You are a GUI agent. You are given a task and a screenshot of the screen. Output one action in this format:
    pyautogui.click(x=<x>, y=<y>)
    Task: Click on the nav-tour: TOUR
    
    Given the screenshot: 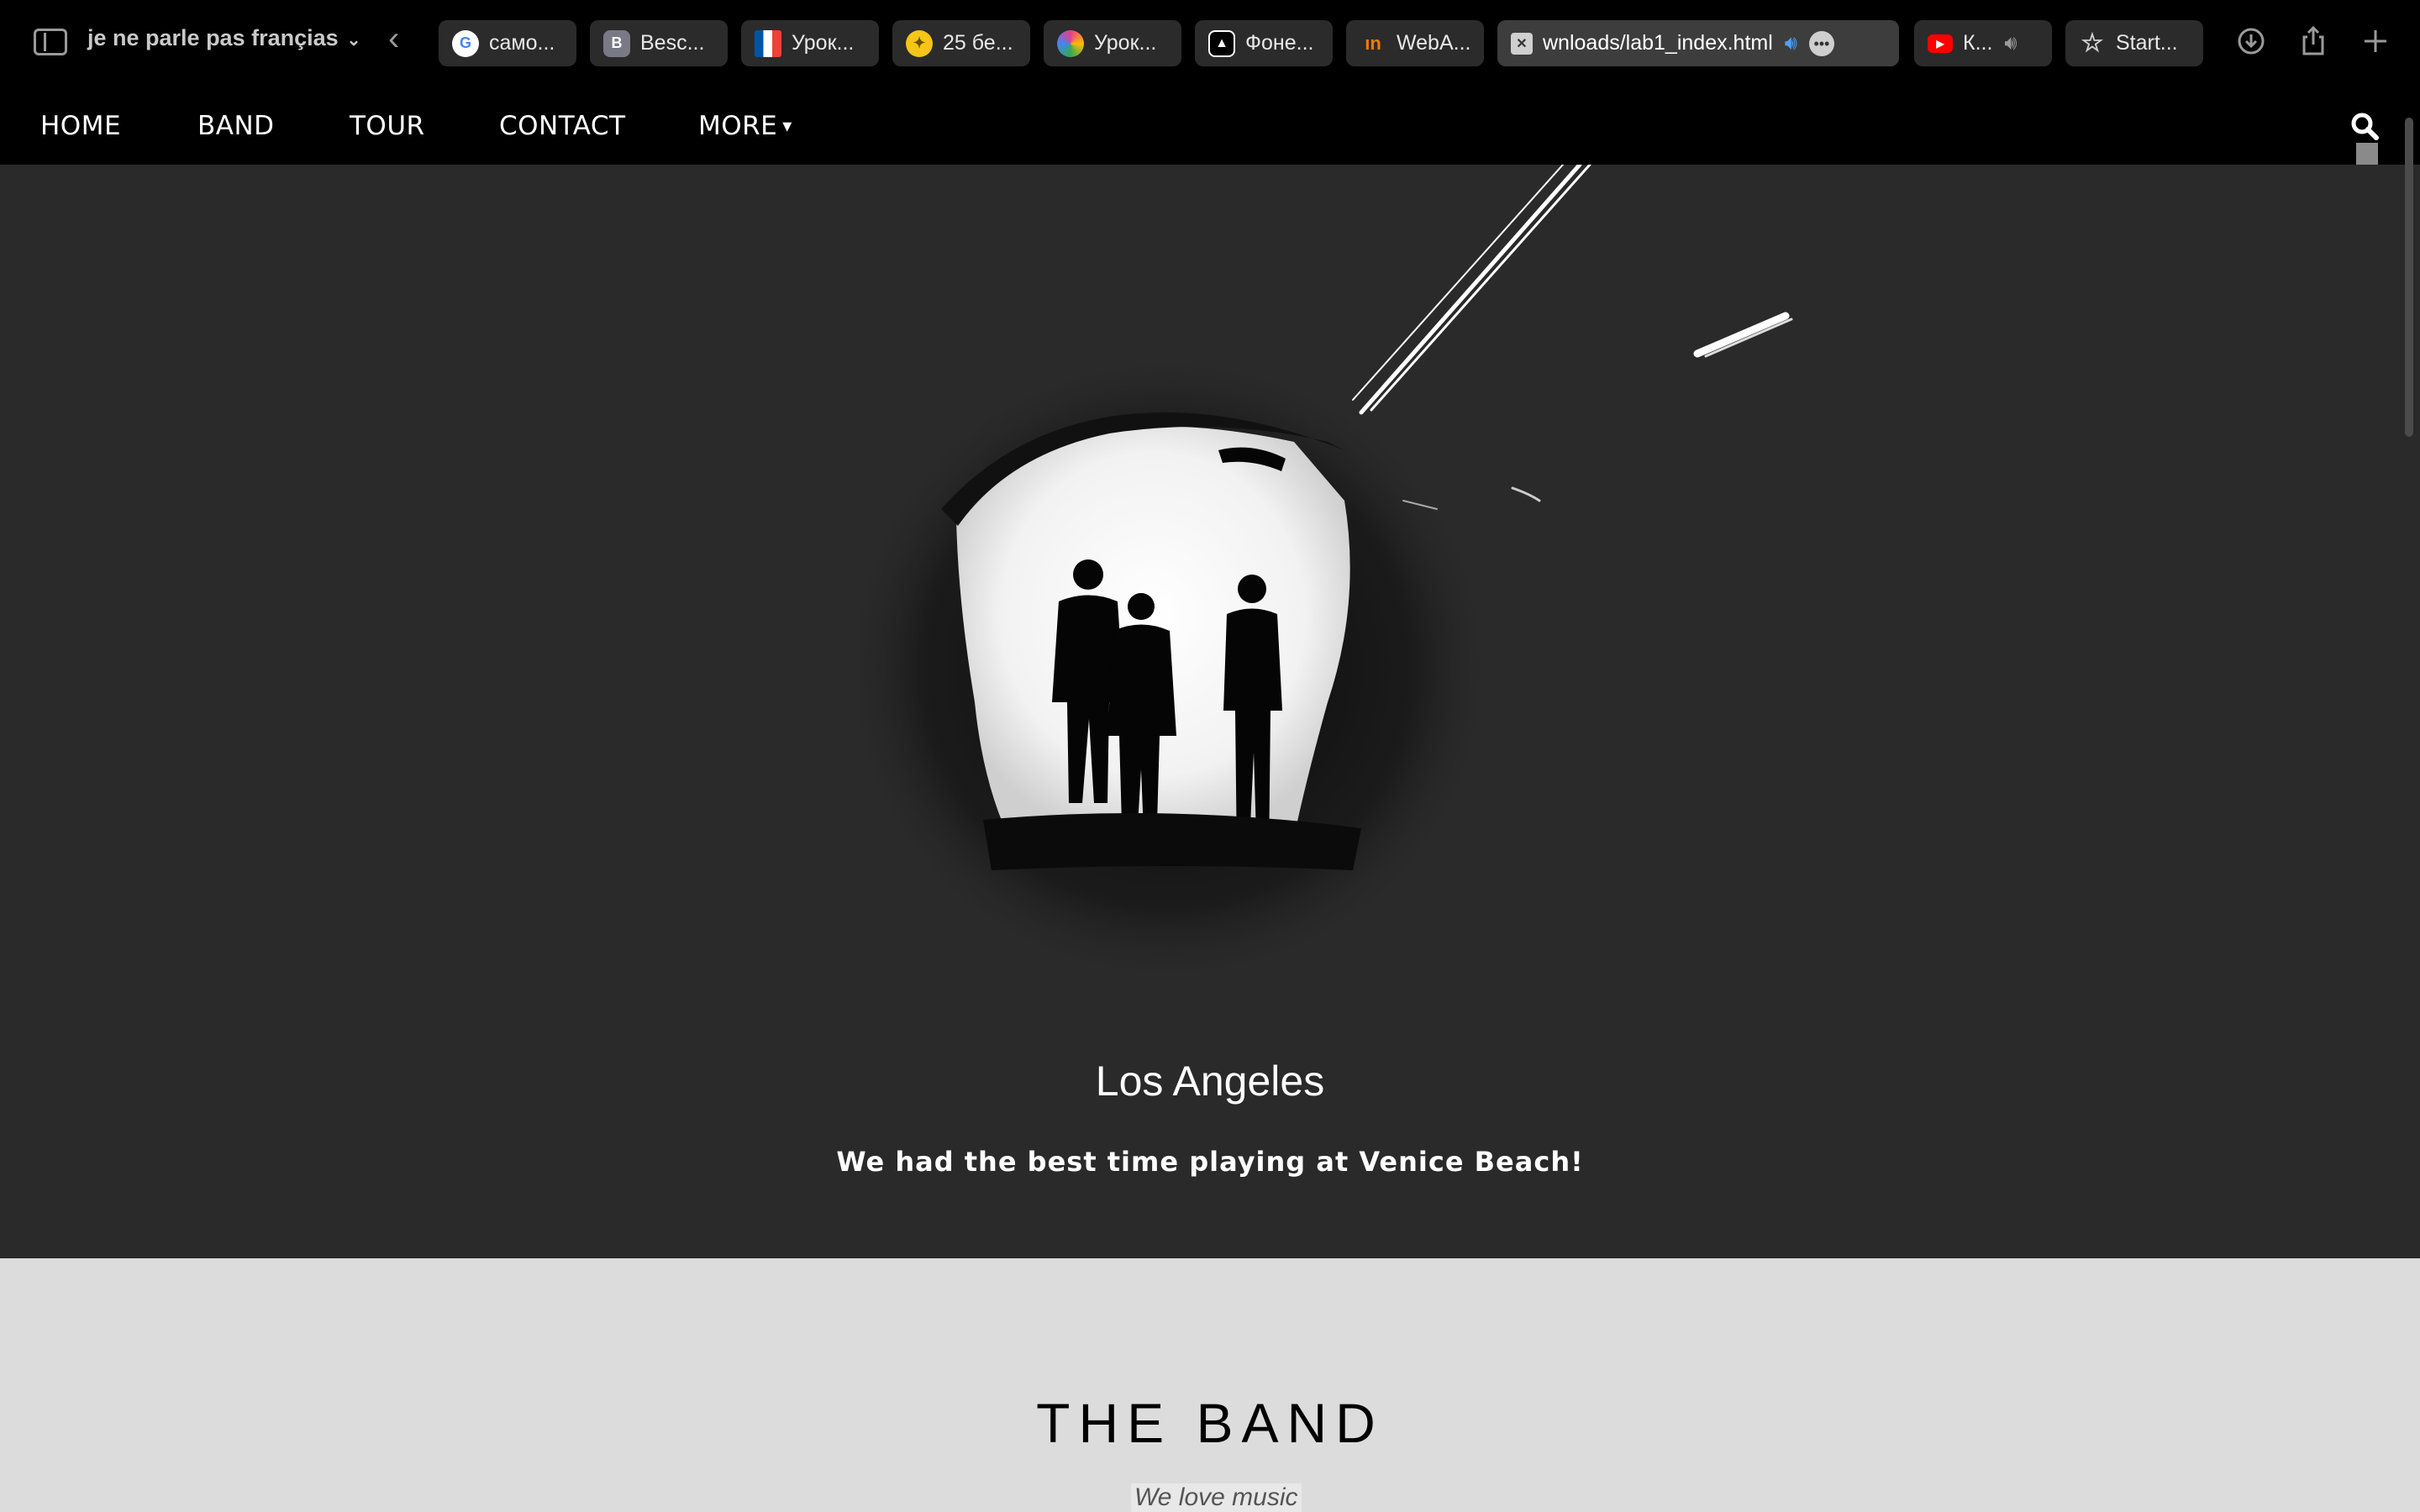 What is the action you would take?
    pyautogui.click(x=387, y=126)
    